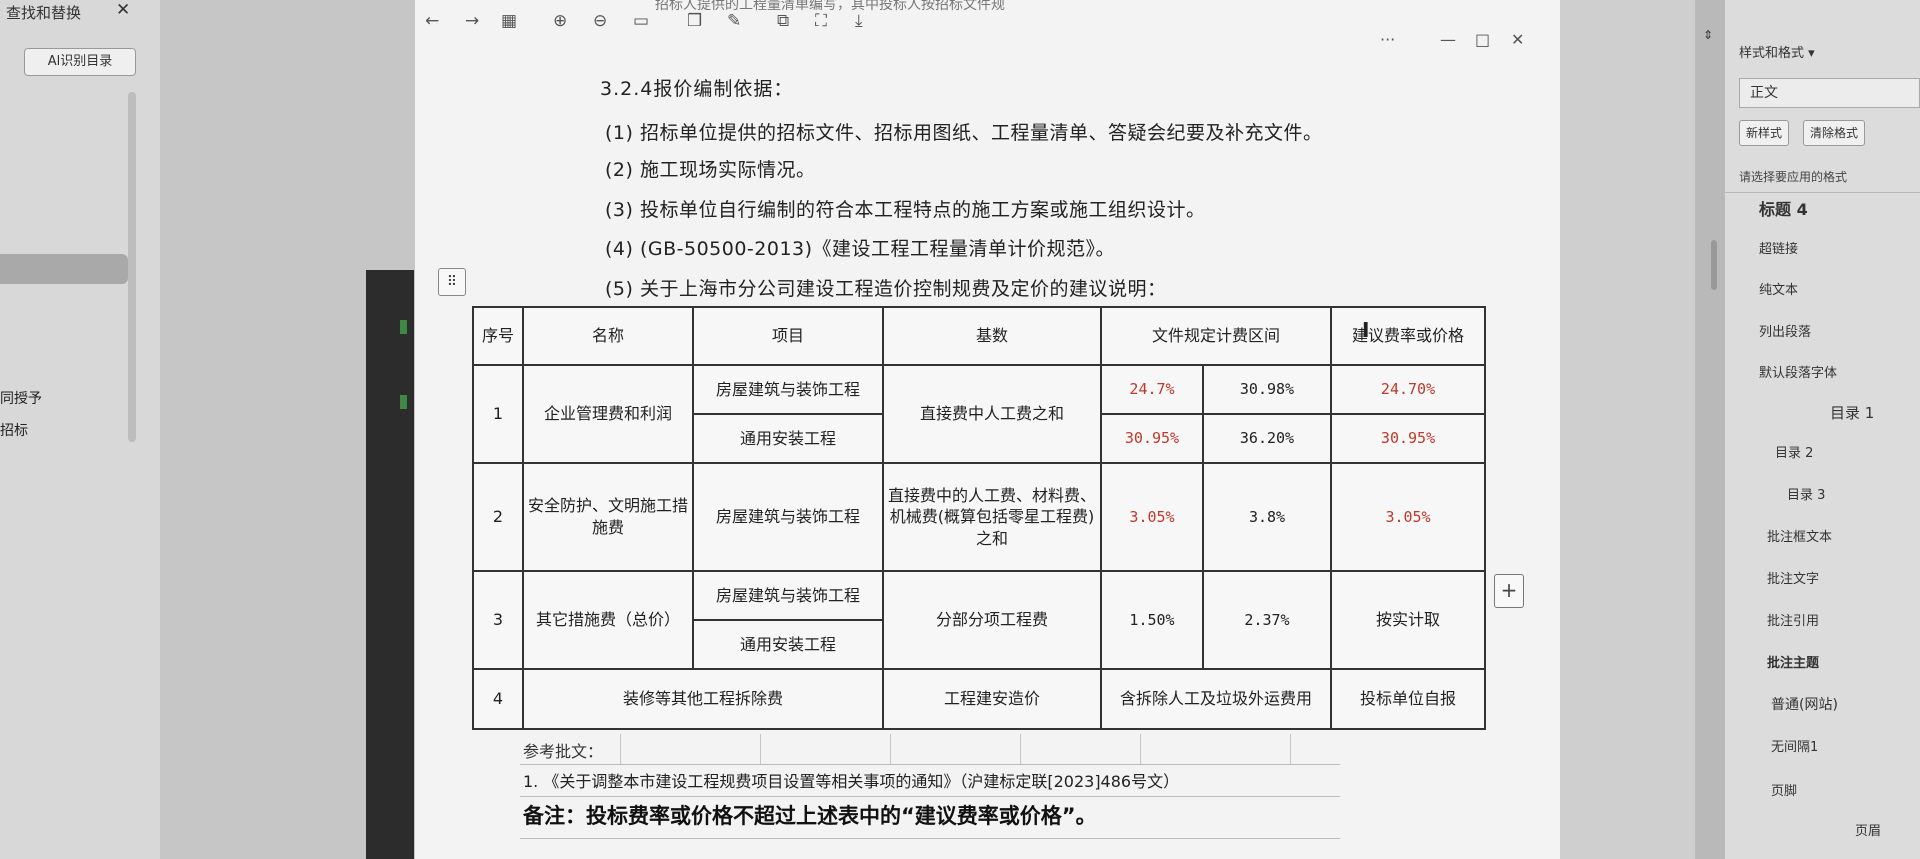 The height and width of the screenshot is (859, 1920). I want to click on row-base: 直接费中人工费之和, so click(992, 414).